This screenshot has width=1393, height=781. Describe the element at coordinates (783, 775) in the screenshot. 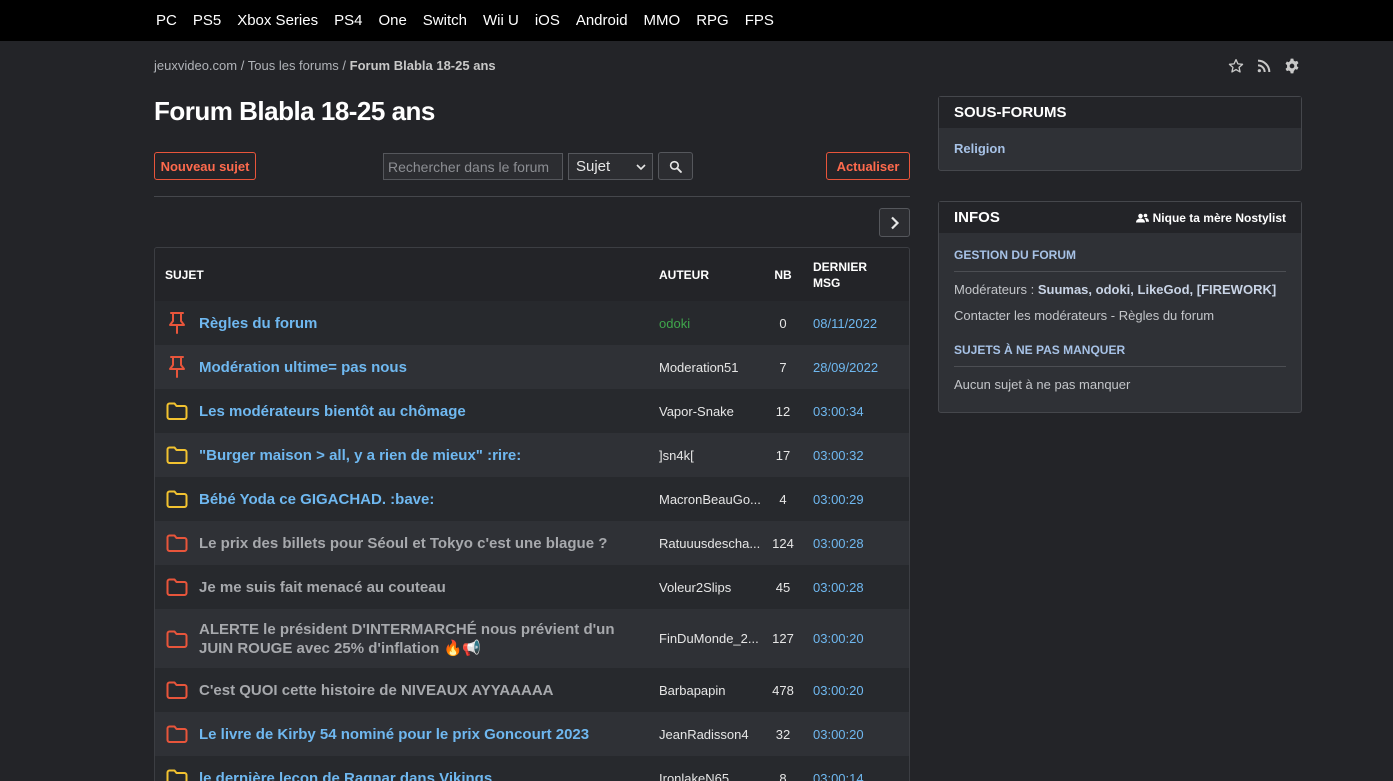

I see `topic-reply-count: 8` at that location.